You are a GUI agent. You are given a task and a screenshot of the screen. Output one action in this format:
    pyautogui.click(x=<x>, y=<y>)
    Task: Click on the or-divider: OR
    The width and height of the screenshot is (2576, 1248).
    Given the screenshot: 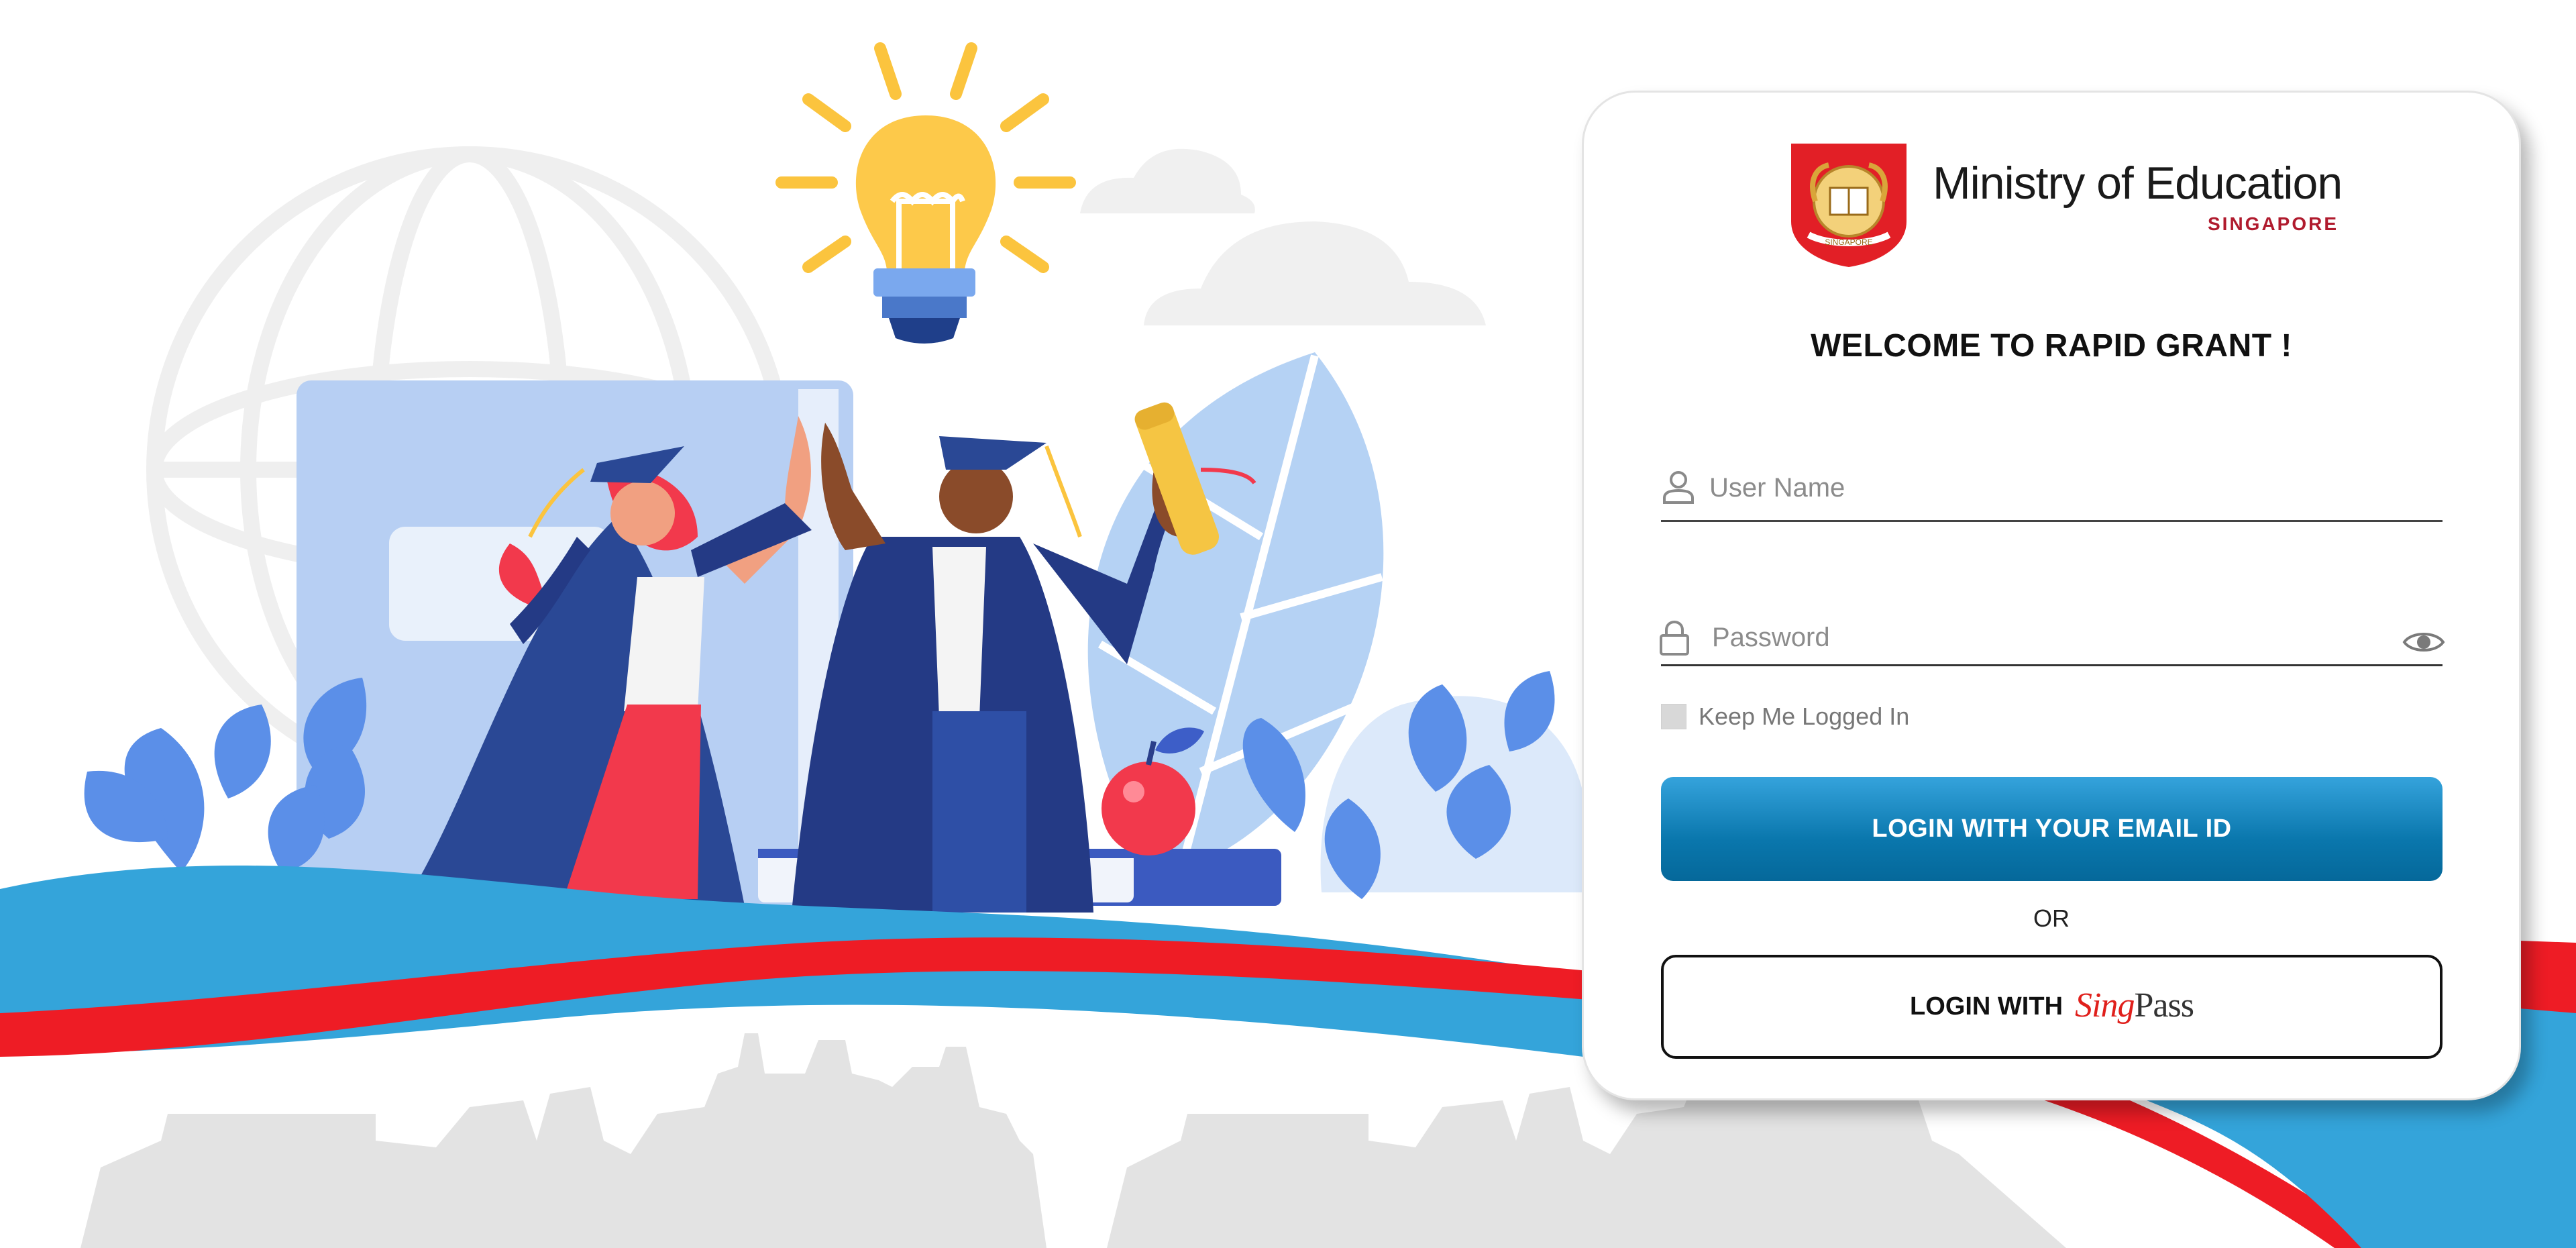 What is the action you would take?
    pyautogui.click(x=2051, y=918)
    